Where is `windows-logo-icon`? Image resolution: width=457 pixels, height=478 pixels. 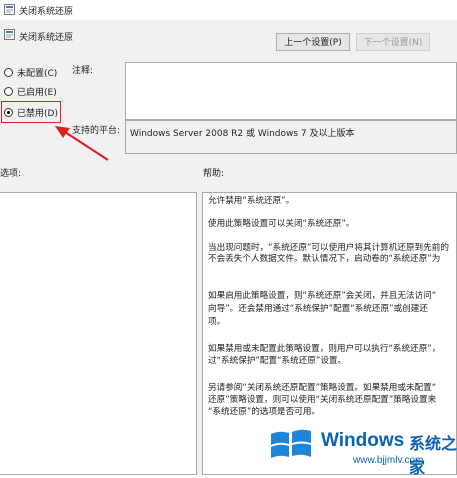 windows-logo-icon is located at coordinates (291, 443).